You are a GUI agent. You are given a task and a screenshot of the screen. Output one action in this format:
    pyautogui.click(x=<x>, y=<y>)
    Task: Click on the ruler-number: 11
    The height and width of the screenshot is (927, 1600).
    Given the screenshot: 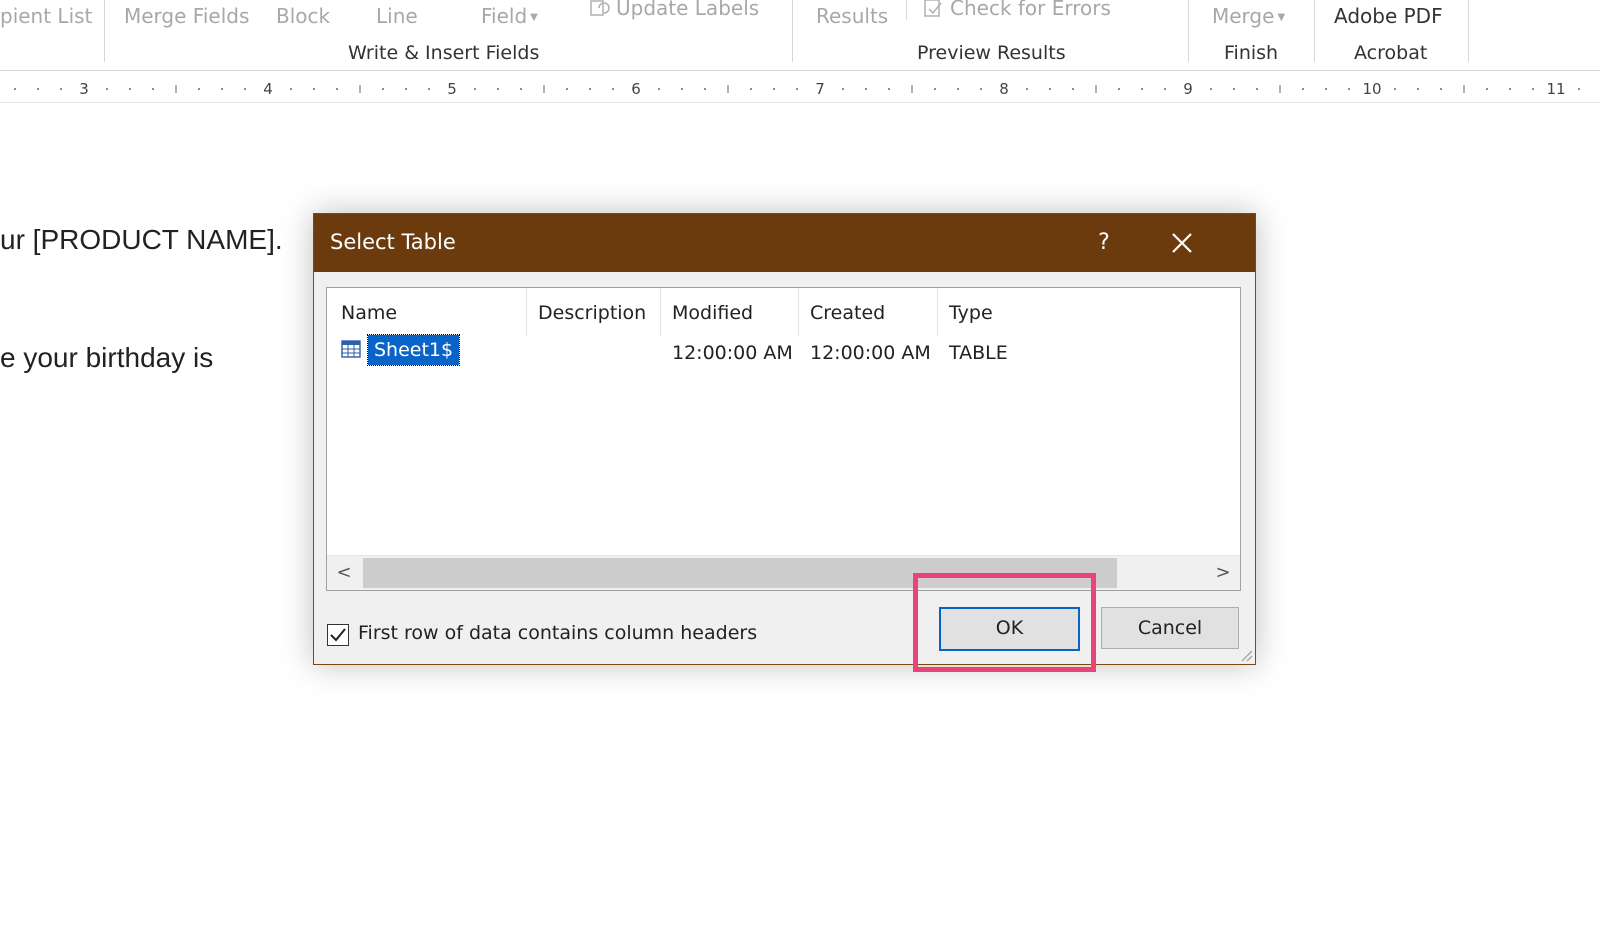 What is the action you would take?
    pyautogui.click(x=1556, y=89)
    